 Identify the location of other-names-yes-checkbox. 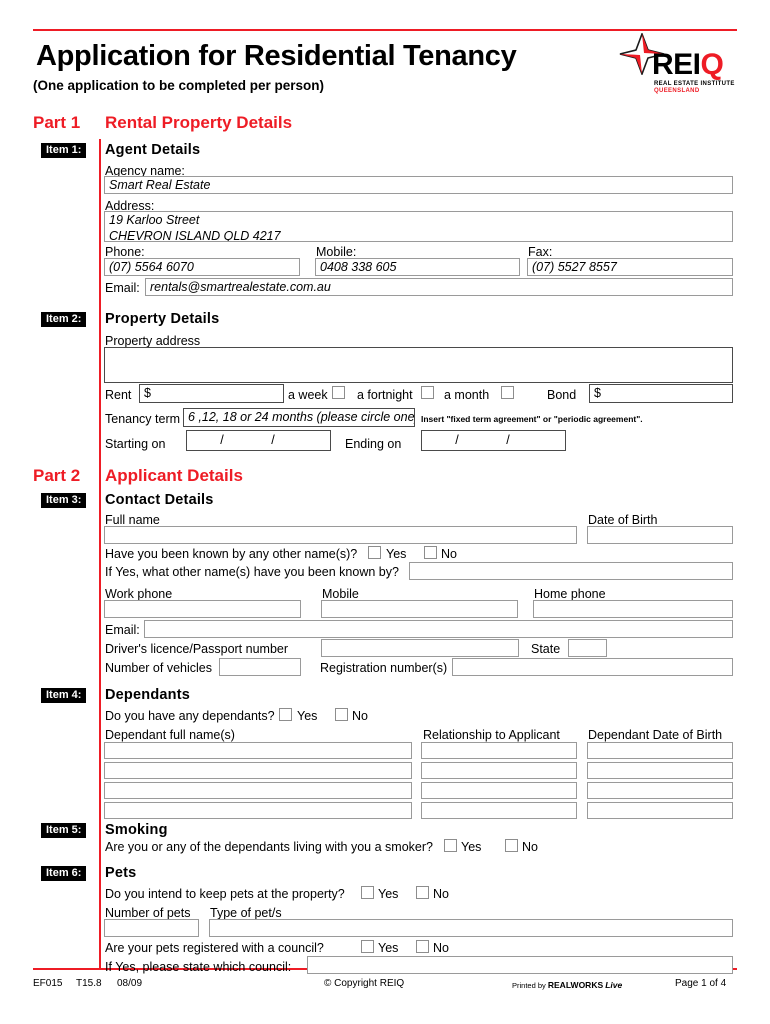
(374, 552).